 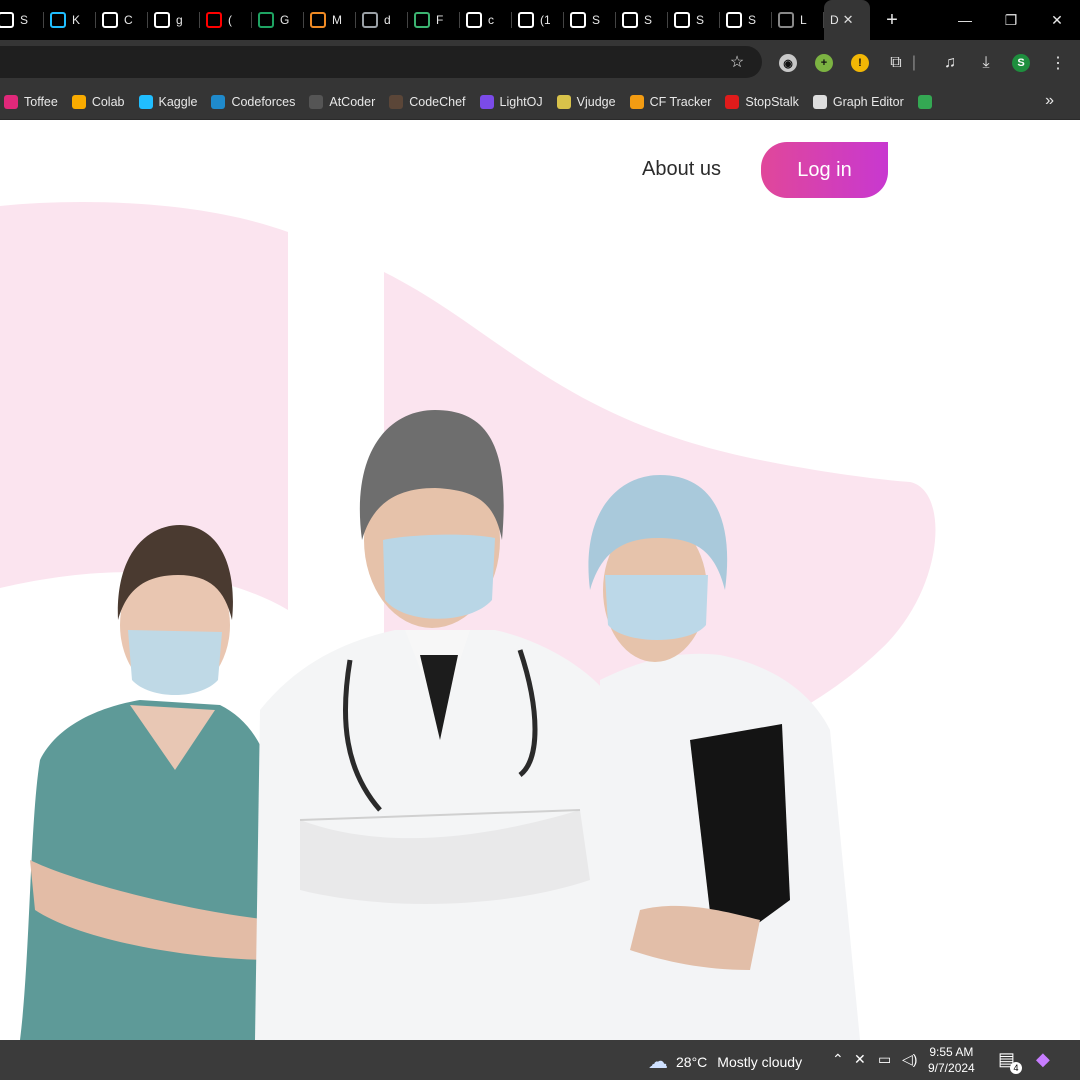 I want to click on bookmark-codechef: CodeChef, so click(x=427, y=101).